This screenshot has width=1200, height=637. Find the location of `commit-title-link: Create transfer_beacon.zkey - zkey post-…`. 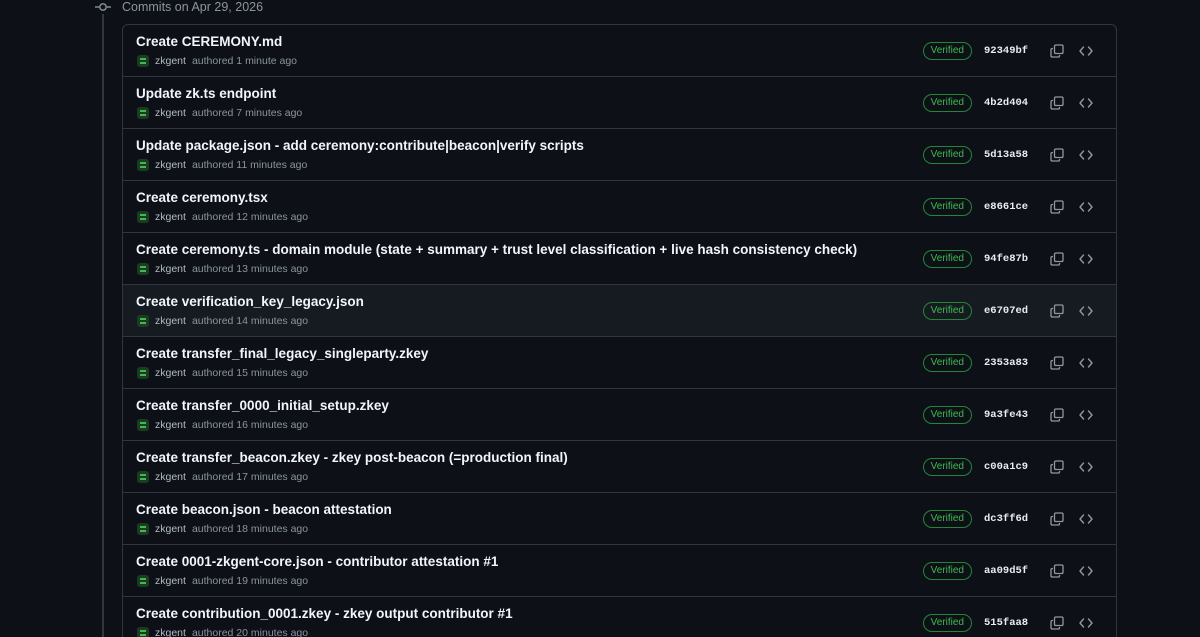

commit-title-link: Create transfer_beacon.zkey - zkey post-… is located at coordinates (352, 458).